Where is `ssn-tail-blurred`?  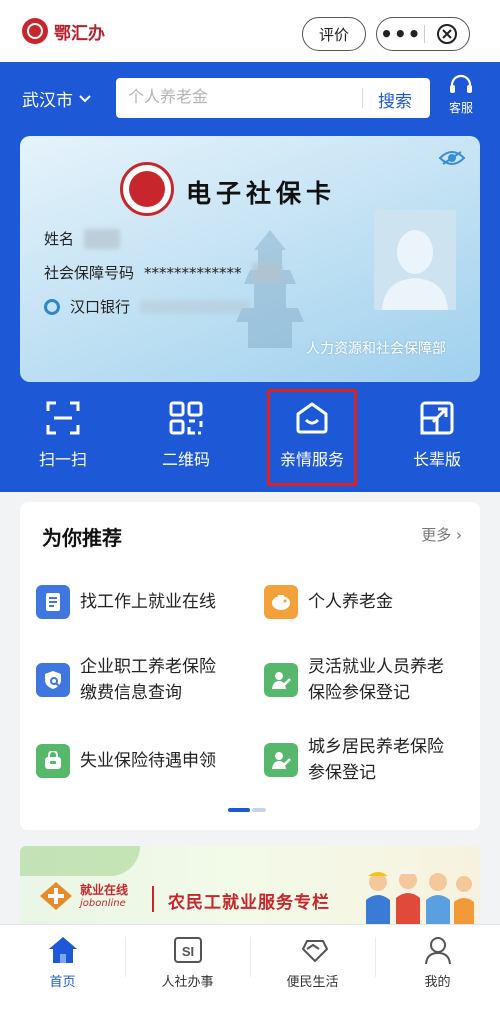 ssn-tail-blurred is located at coordinates (266, 272).